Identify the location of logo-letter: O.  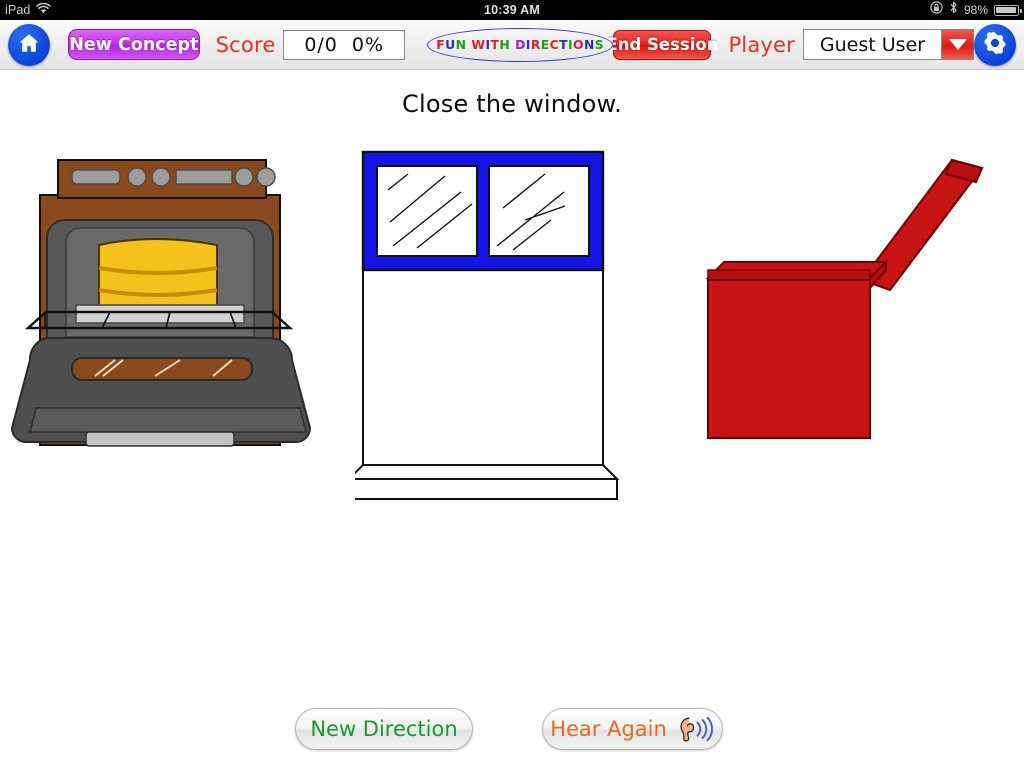
(578, 44).